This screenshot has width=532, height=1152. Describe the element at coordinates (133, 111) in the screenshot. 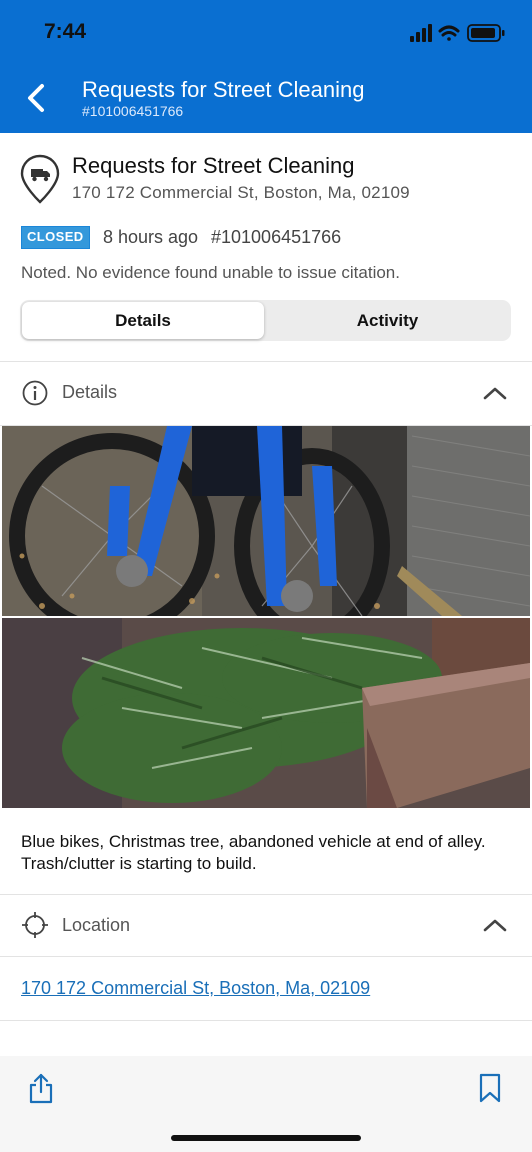

I see `nav-subtitle: #101006451766` at that location.